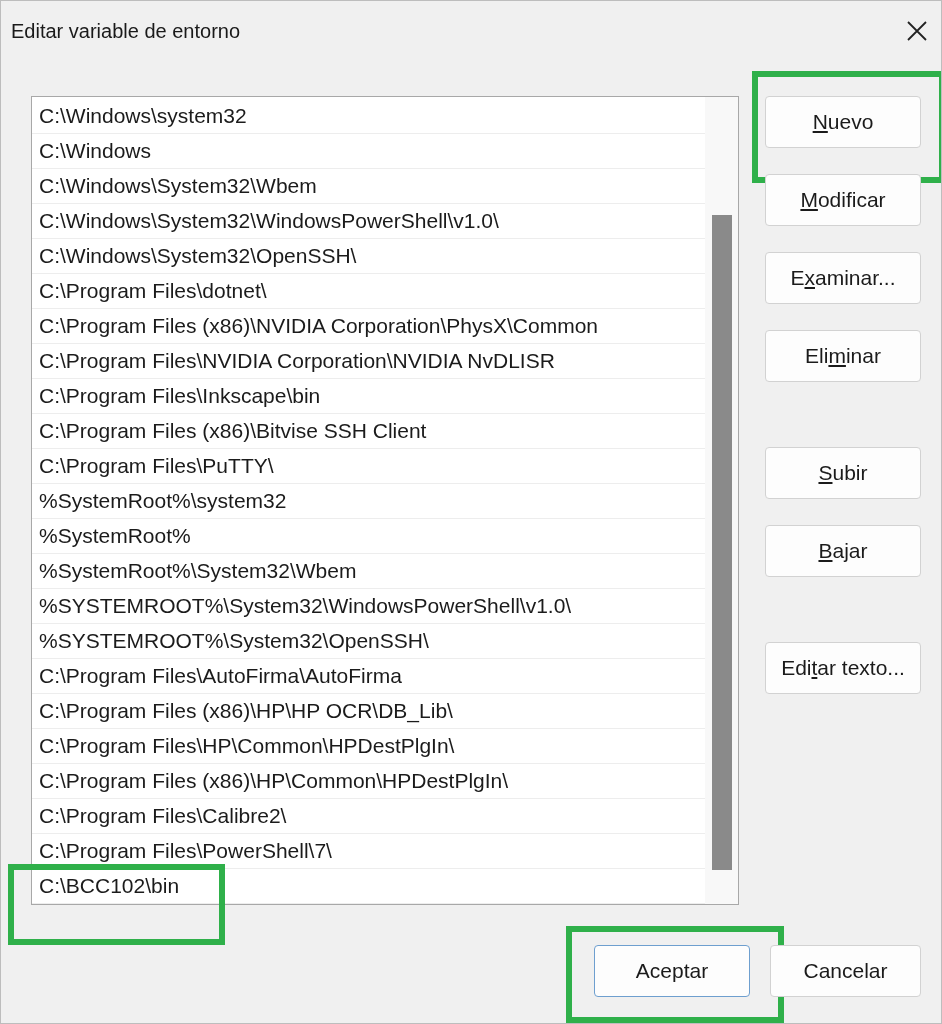 The height and width of the screenshot is (1024, 942). I want to click on list-item: C:\Program Files\HP\Common\HPDestPlgIn\, so click(368, 746).